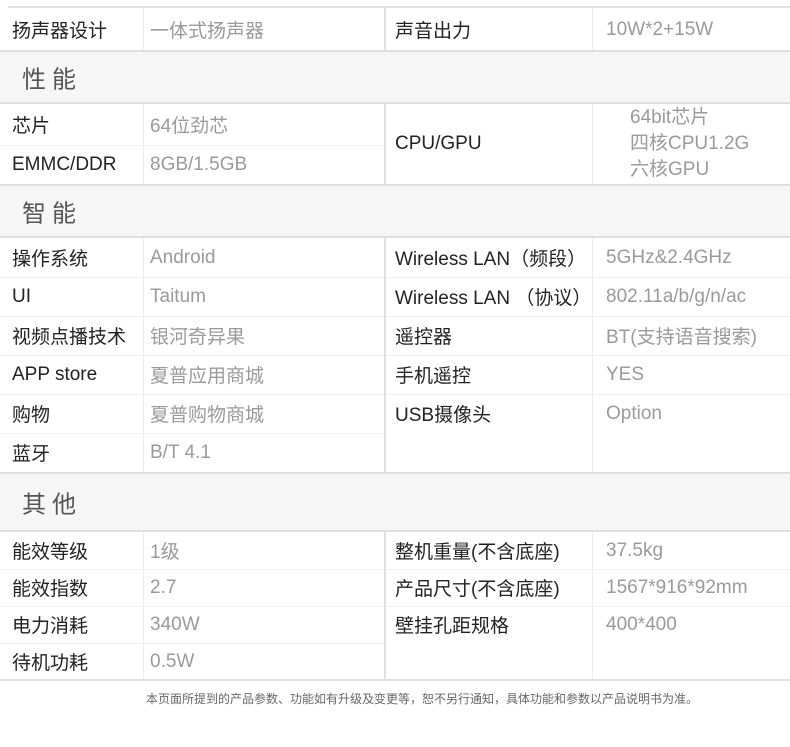 This screenshot has width=790, height=747. I want to click on spec-value: 六核GPU, so click(670, 169).